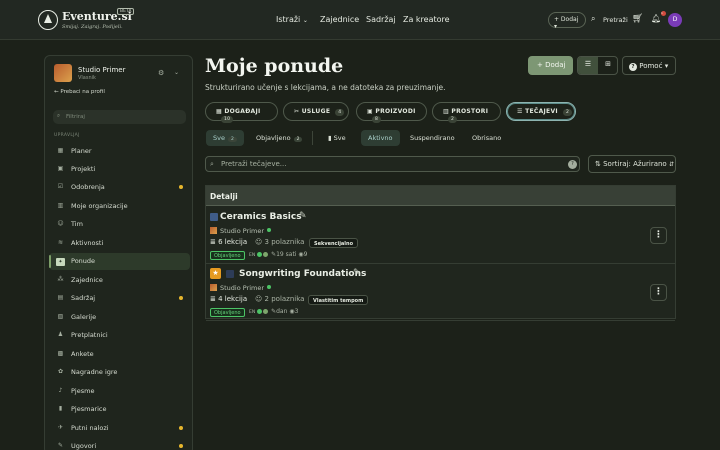 Image resolution: width=720 pixels, height=450 pixels. I want to click on filter-divider, so click(312, 138).